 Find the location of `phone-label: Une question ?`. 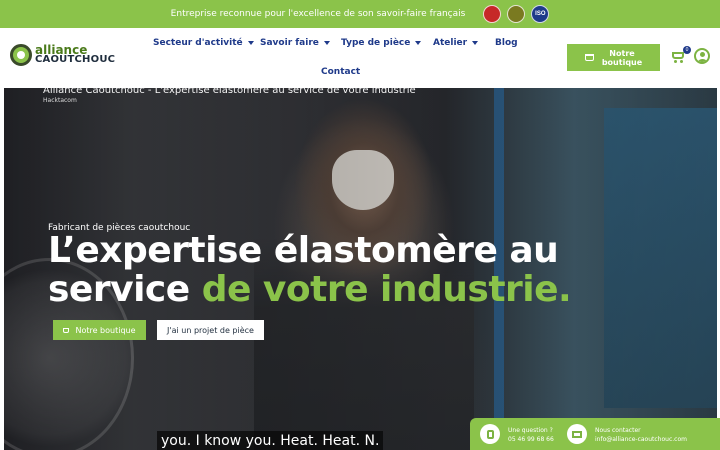

phone-label: Une question ? is located at coordinates (530, 430).